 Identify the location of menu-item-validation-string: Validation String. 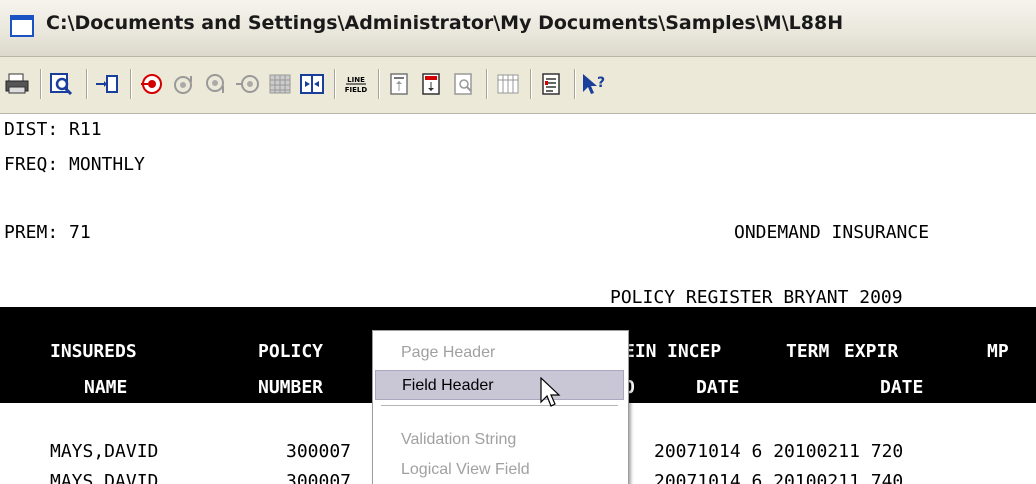
(499, 440).